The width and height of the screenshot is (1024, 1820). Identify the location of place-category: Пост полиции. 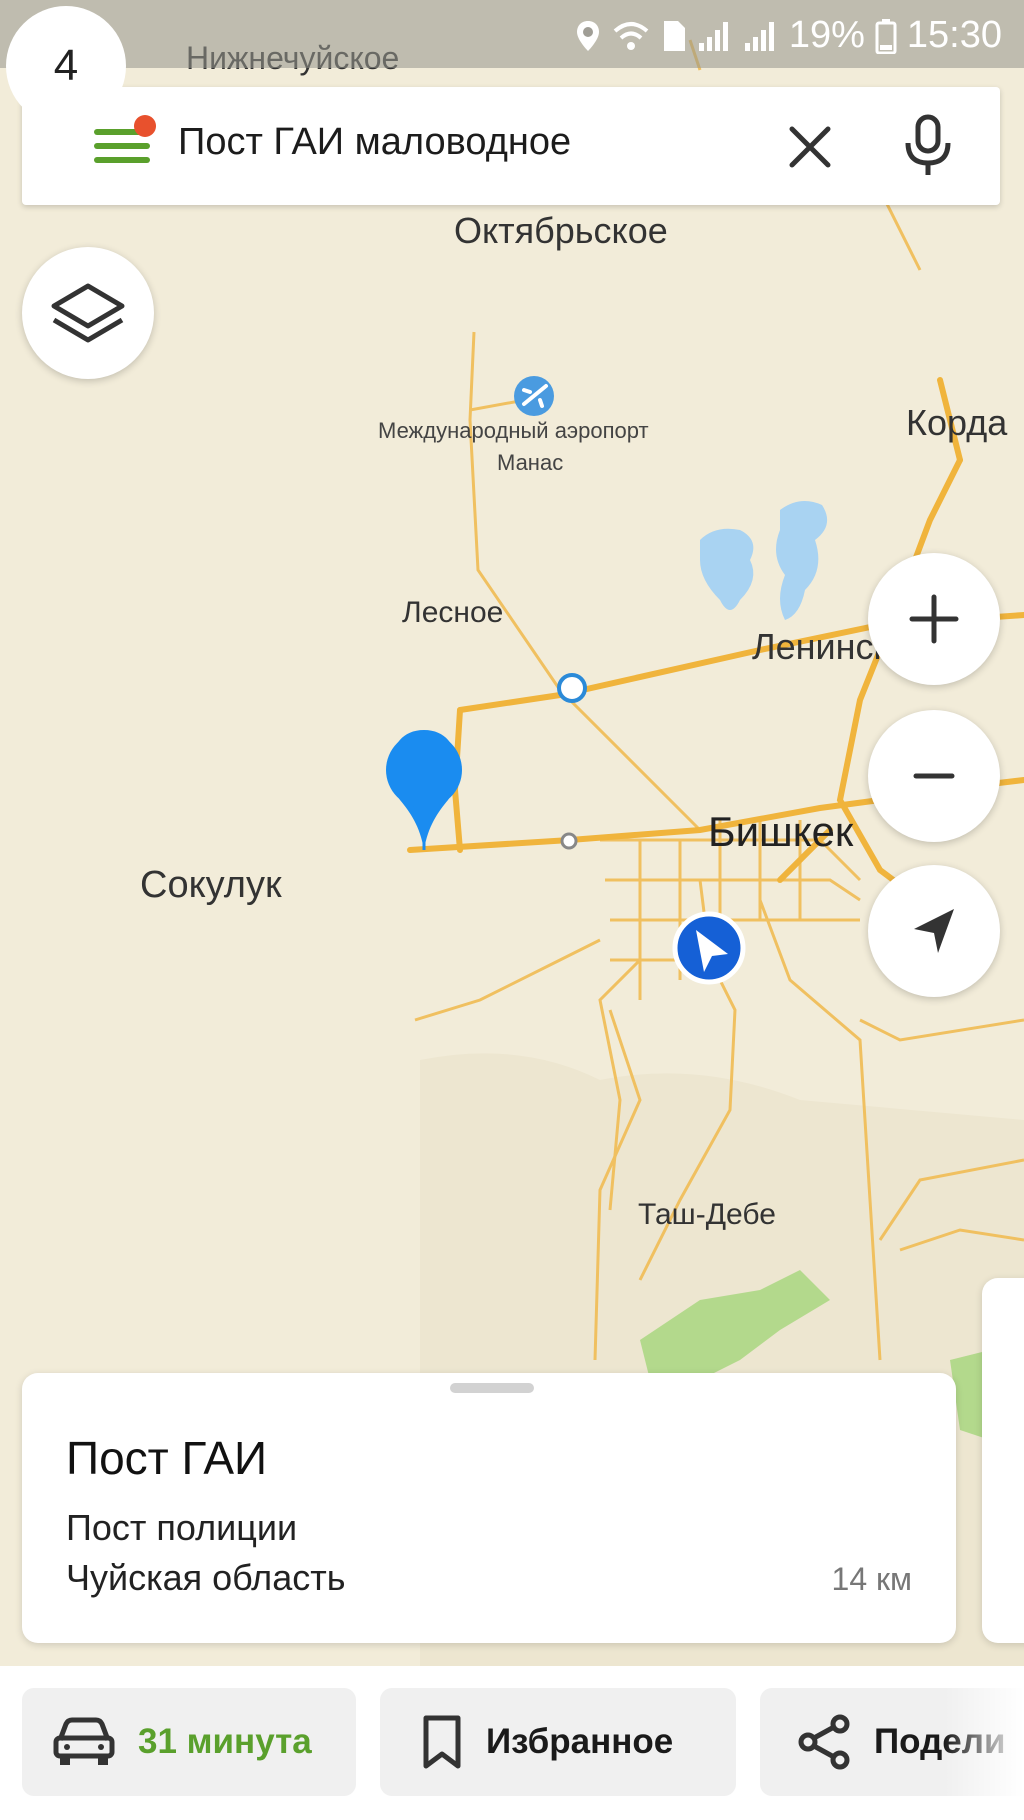
(182, 1527).